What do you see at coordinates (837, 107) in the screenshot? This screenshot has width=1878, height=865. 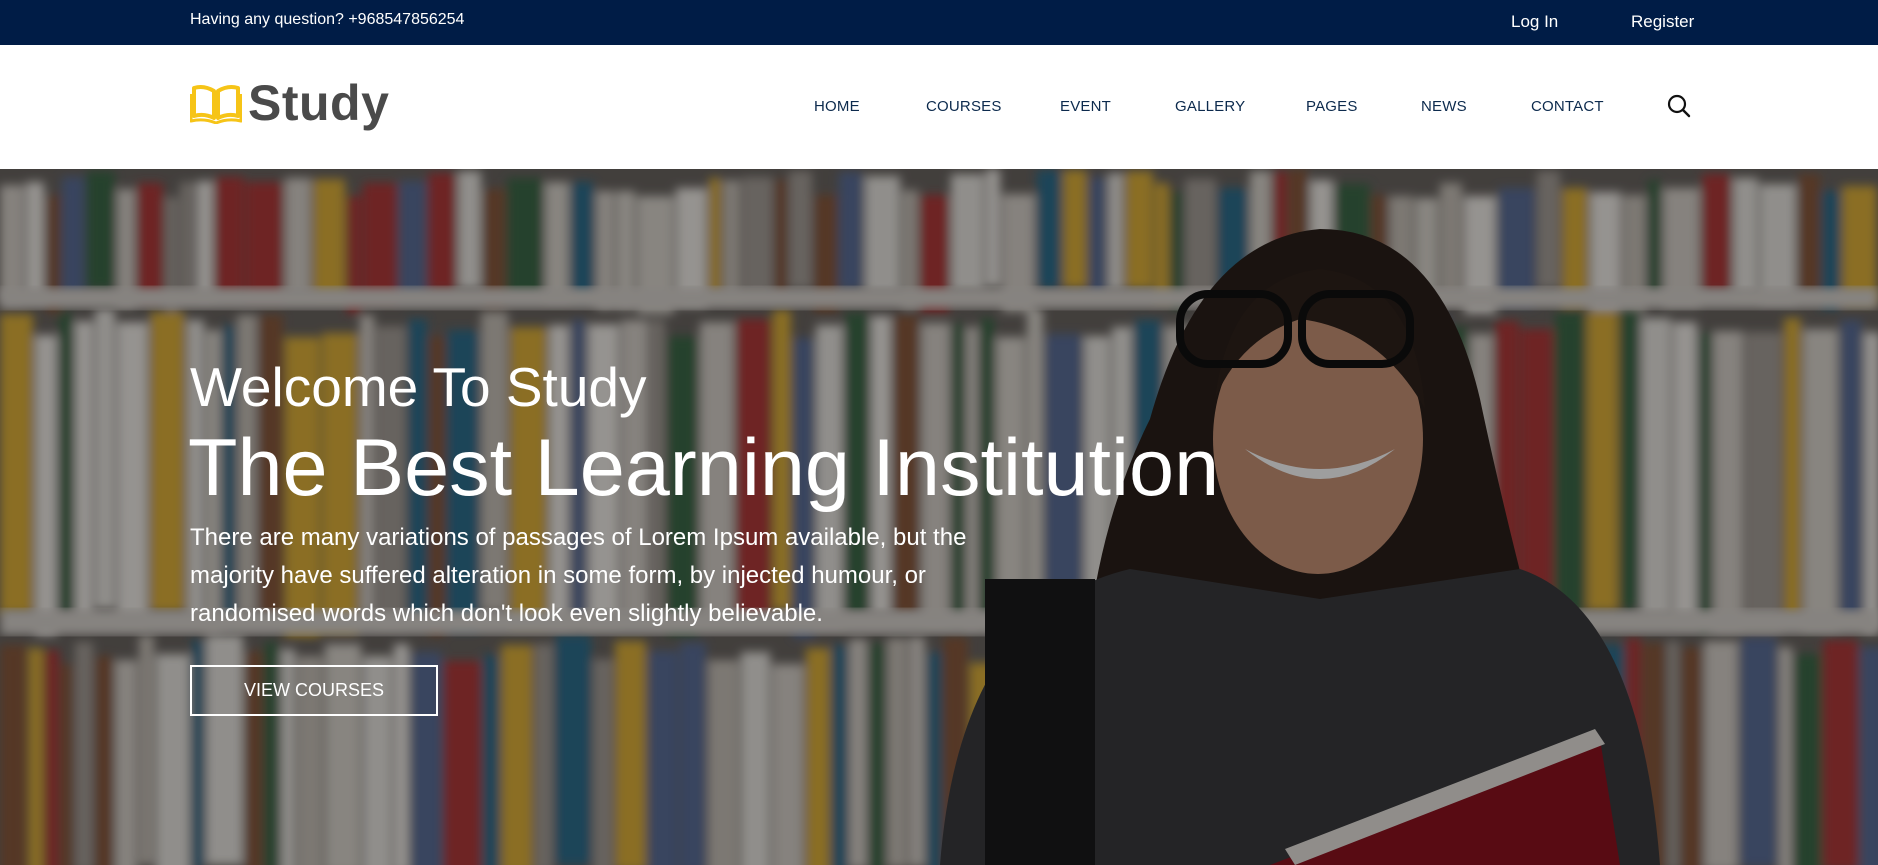 I see `nav-home: HOME` at bounding box center [837, 107].